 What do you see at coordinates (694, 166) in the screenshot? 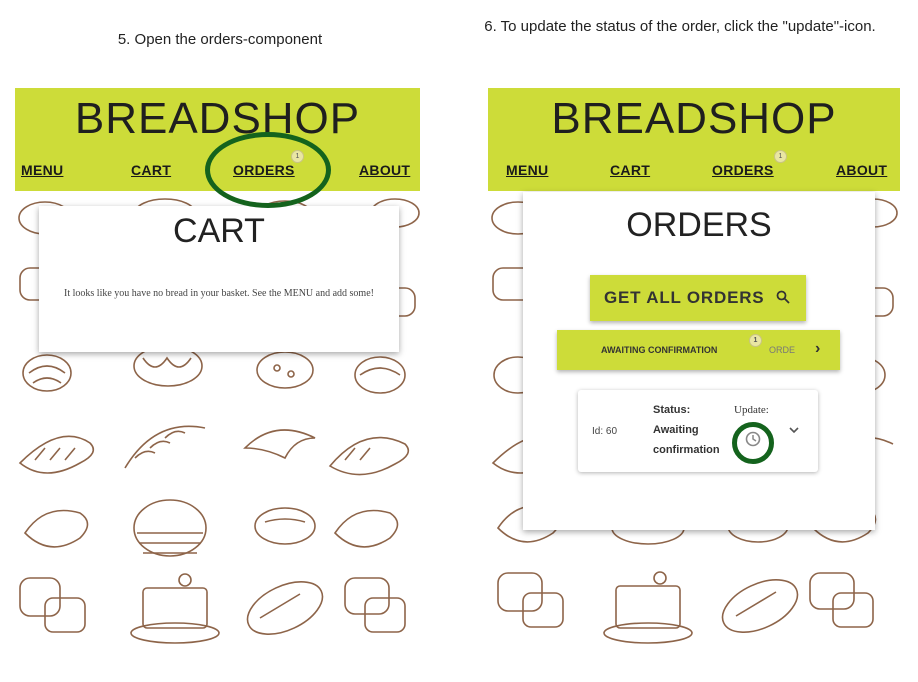
I see `main-nav: MENU CART ORDERS 1 ABOUT` at bounding box center [694, 166].